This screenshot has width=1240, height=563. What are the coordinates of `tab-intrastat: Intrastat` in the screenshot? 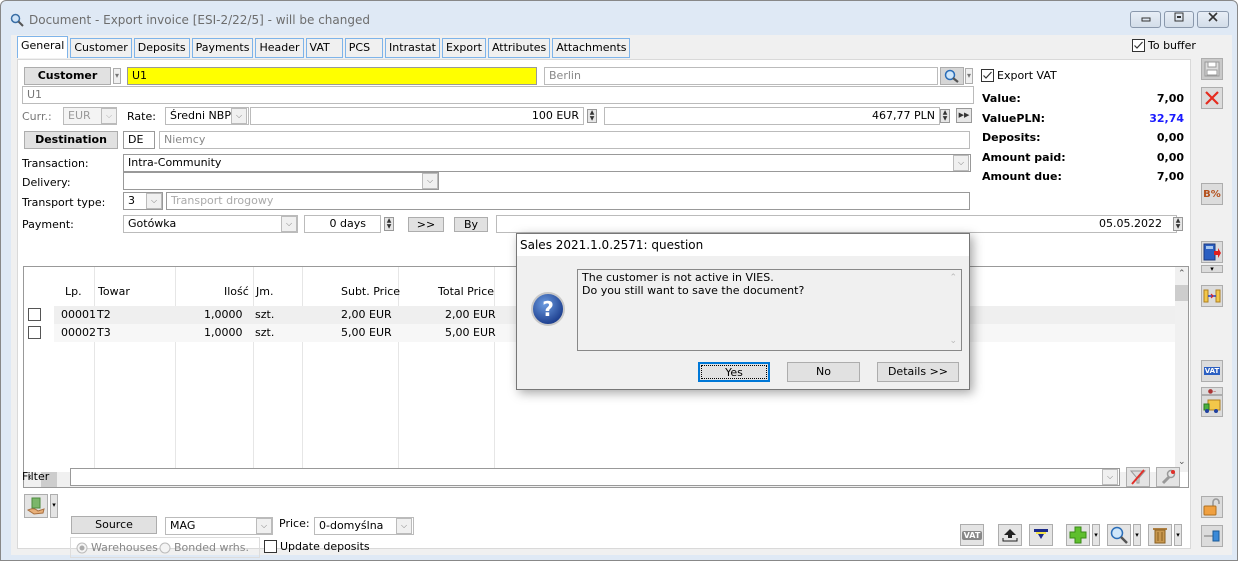 It's located at (412, 48).